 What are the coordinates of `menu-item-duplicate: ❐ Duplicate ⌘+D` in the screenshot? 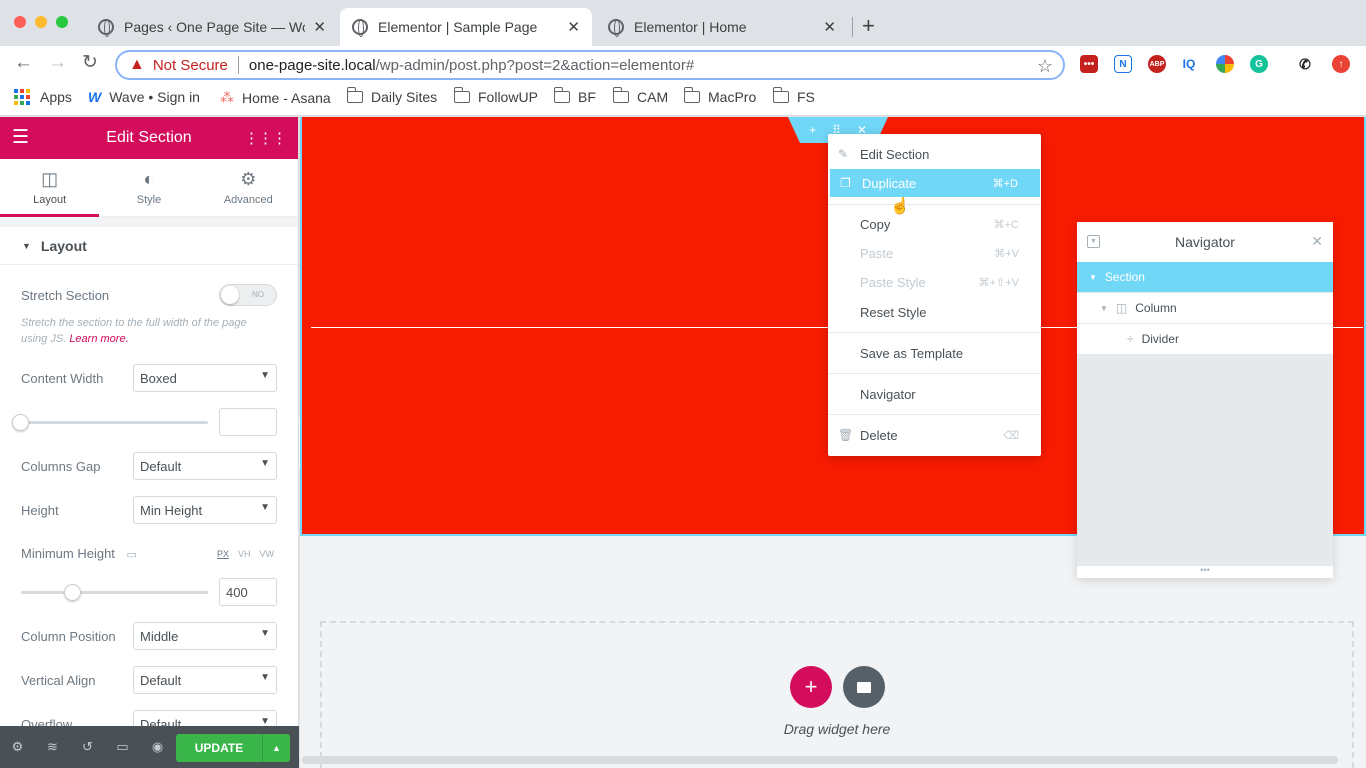 It's located at (935, 183).